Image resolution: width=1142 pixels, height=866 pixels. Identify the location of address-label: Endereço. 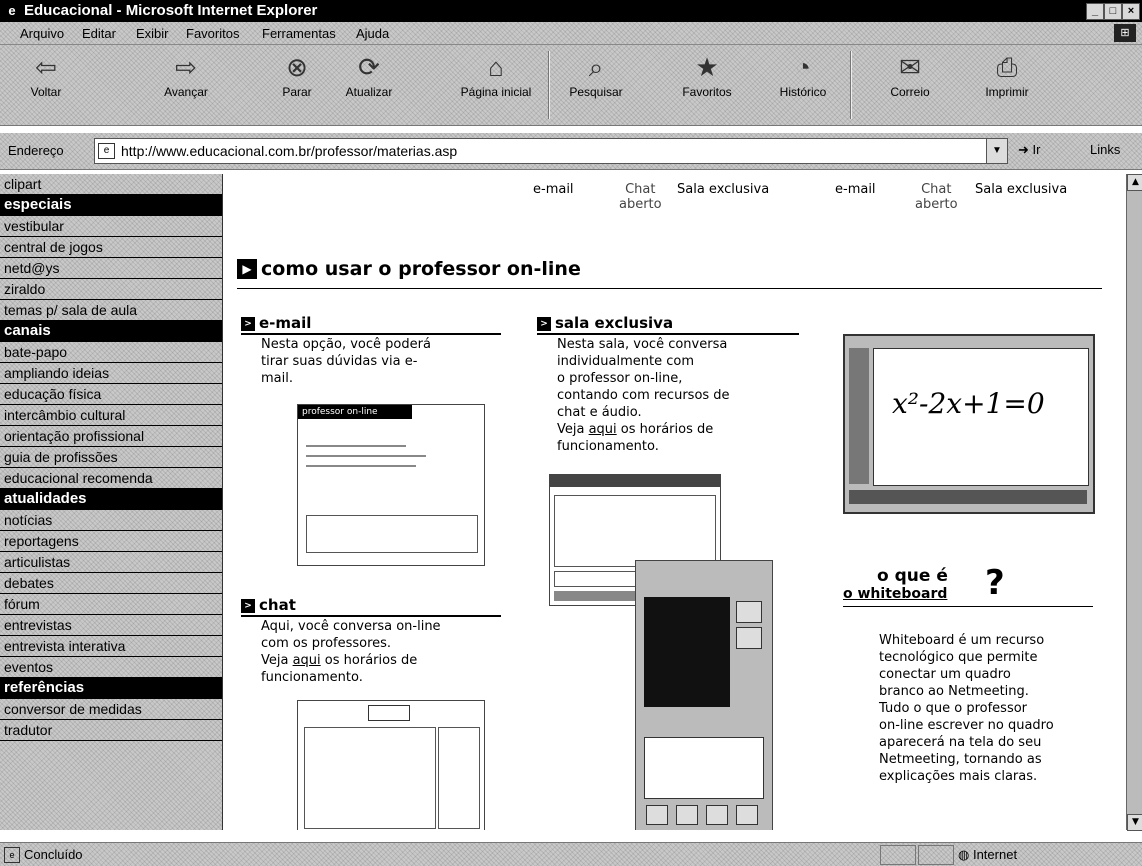
(36, 150).